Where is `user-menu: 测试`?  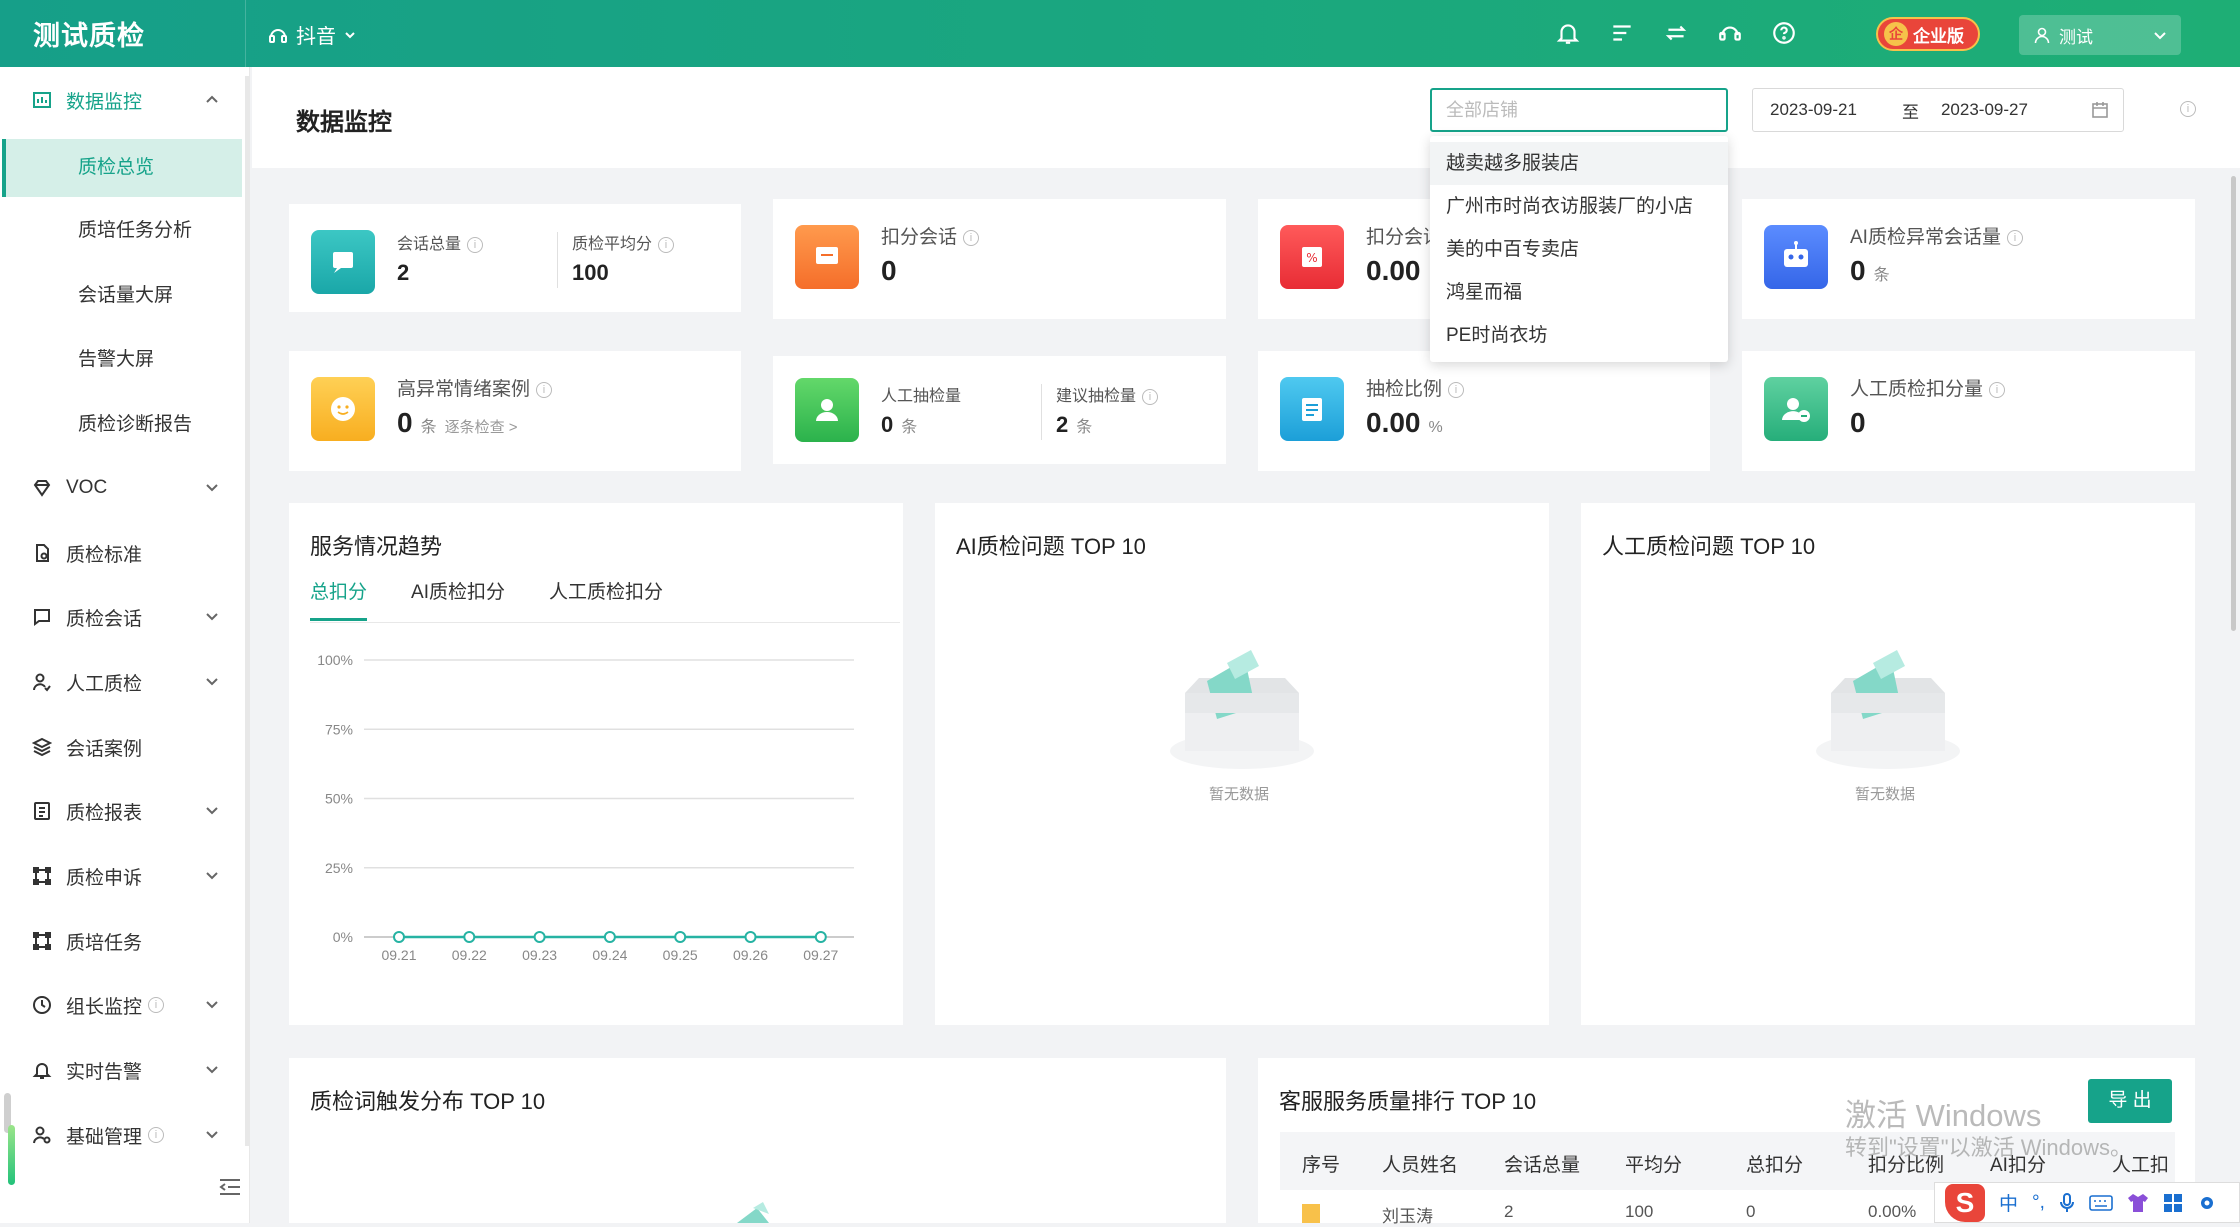
user-menu: 测试 is located at coordinates (2100, 35).